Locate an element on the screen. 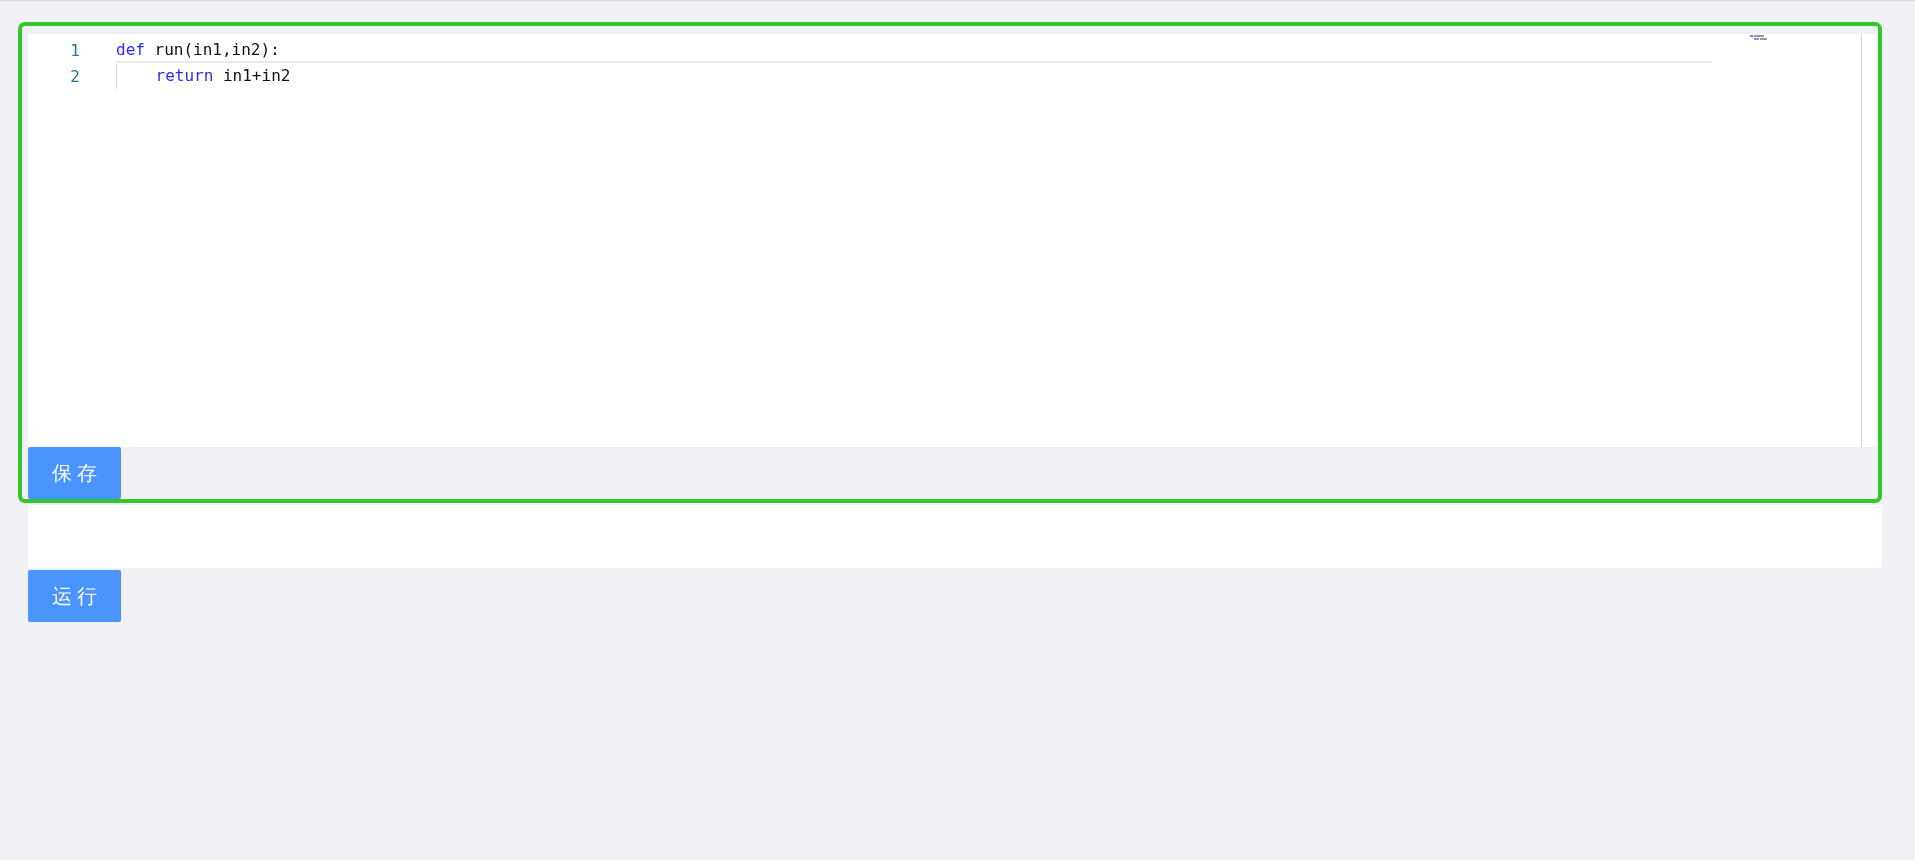 Image resolution: width=1915 pixels, height=860 pixels. save-button: 保存 is located at coordinates (74, 473).